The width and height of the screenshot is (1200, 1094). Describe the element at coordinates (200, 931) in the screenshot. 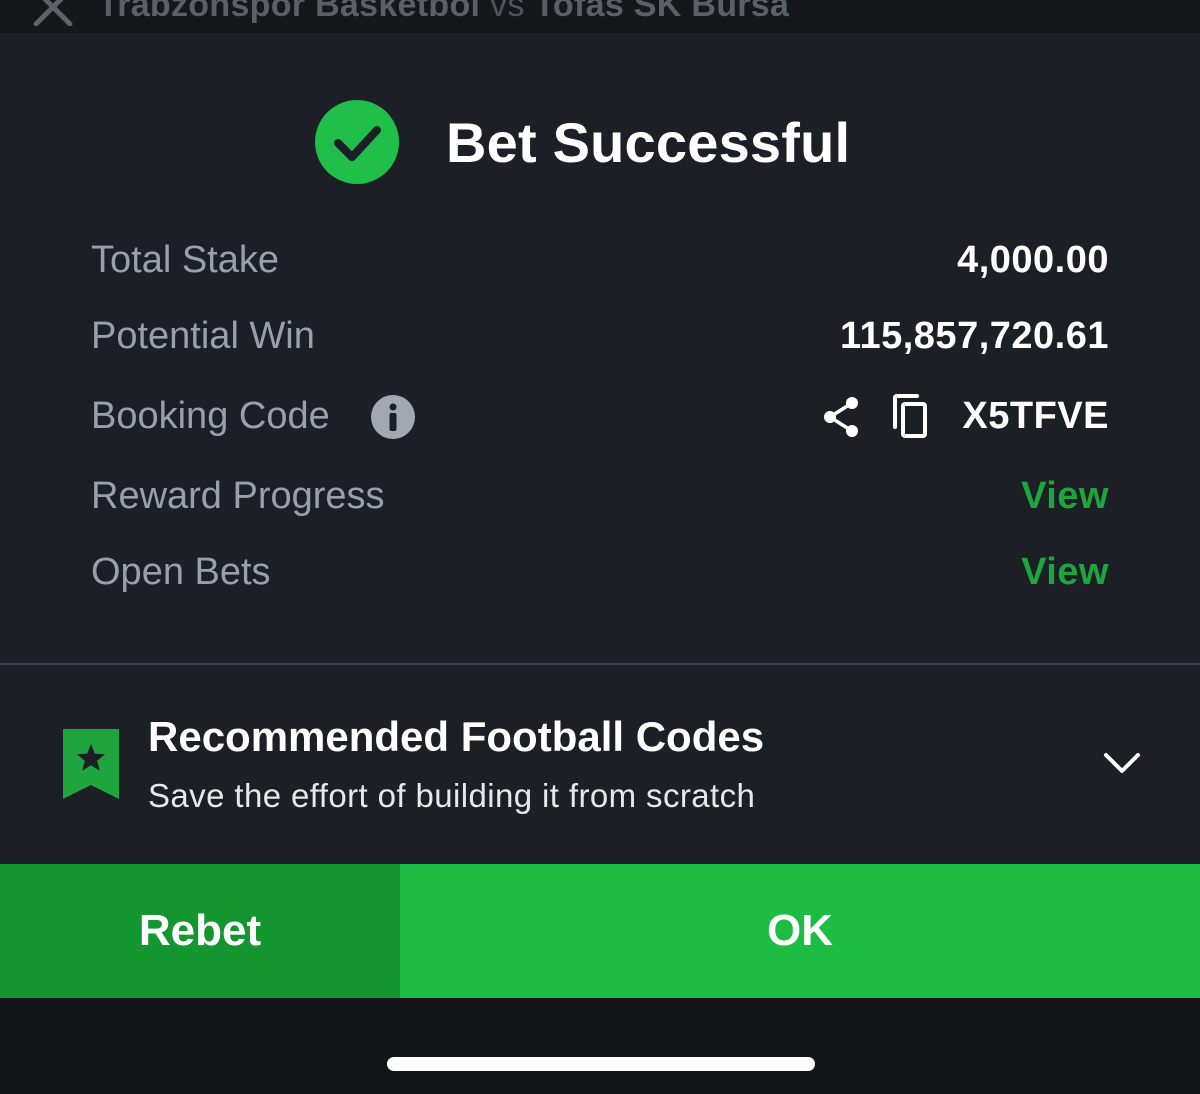

I see `rebet-button: Rebet` at that location.